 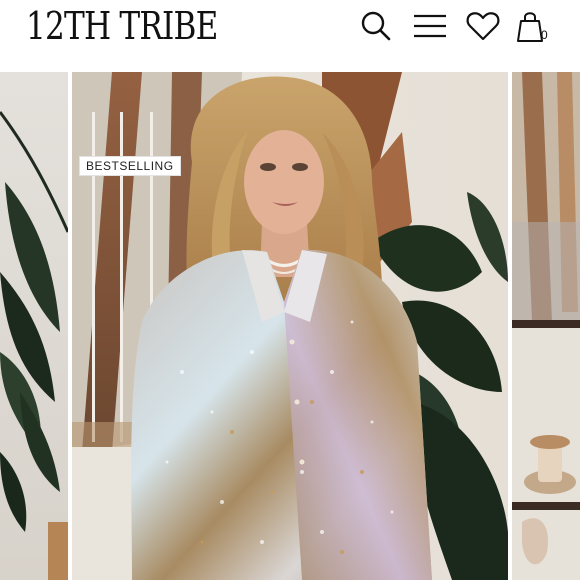 What do you see at coordinates (34, 326) in the screenshot?
I see `product-image-previous` at bounding box center [34, 326].